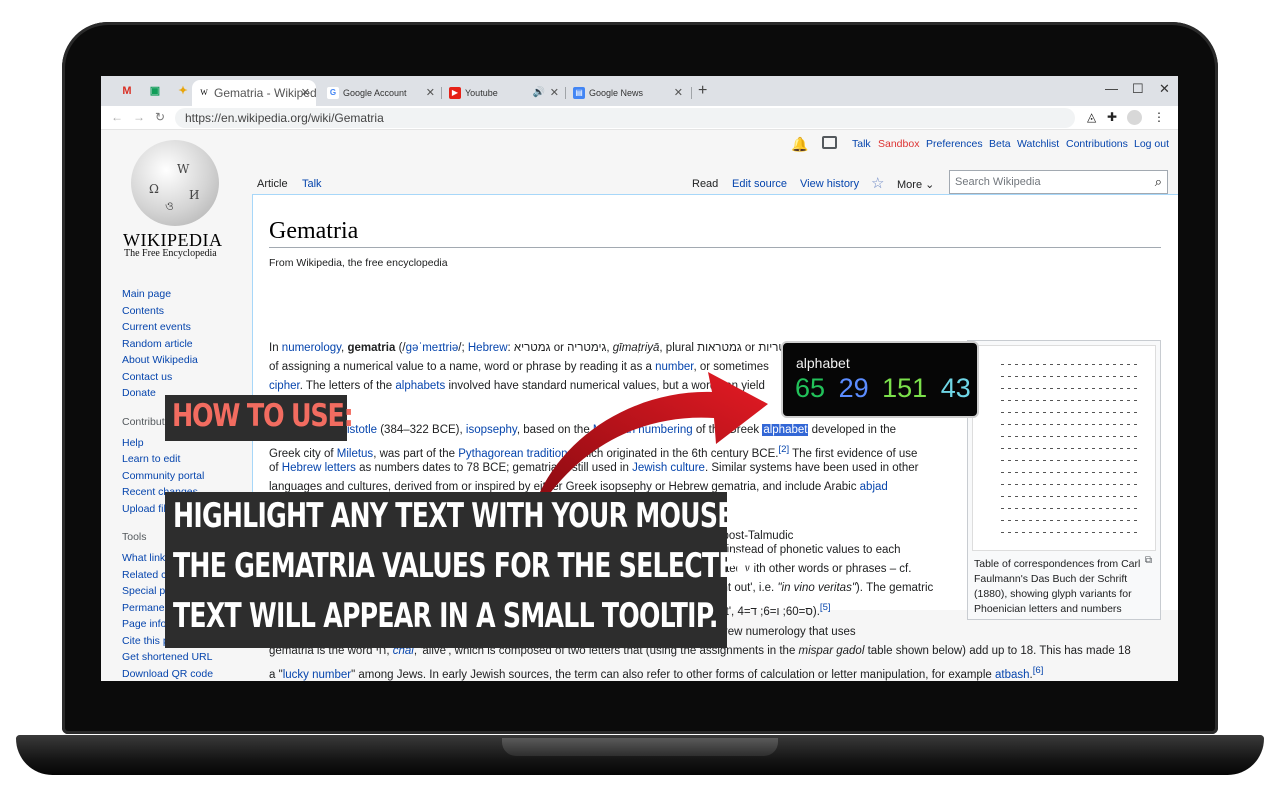 The height and width of the screenshot is (800, 1280). What do you see at coordinates (823, 363) in the screenshot?
I see `tooltip-word: alphabet` at bounding box center [823, 363].